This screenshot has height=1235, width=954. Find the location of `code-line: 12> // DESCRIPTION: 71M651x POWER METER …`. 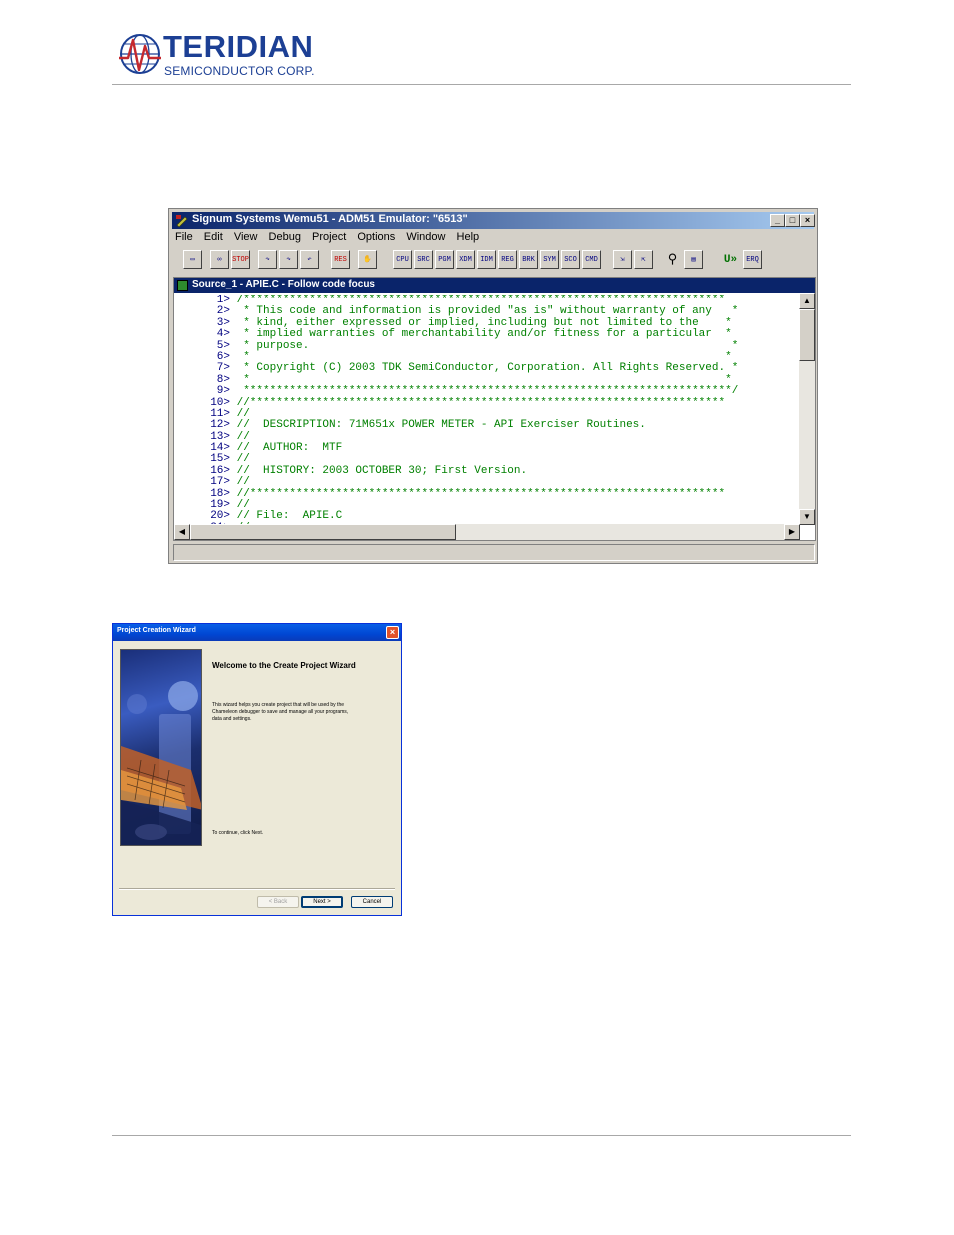

code-line: 12> // DESCRIPTION: 71M651x POWER METER … is located at coordinates (487, 425).